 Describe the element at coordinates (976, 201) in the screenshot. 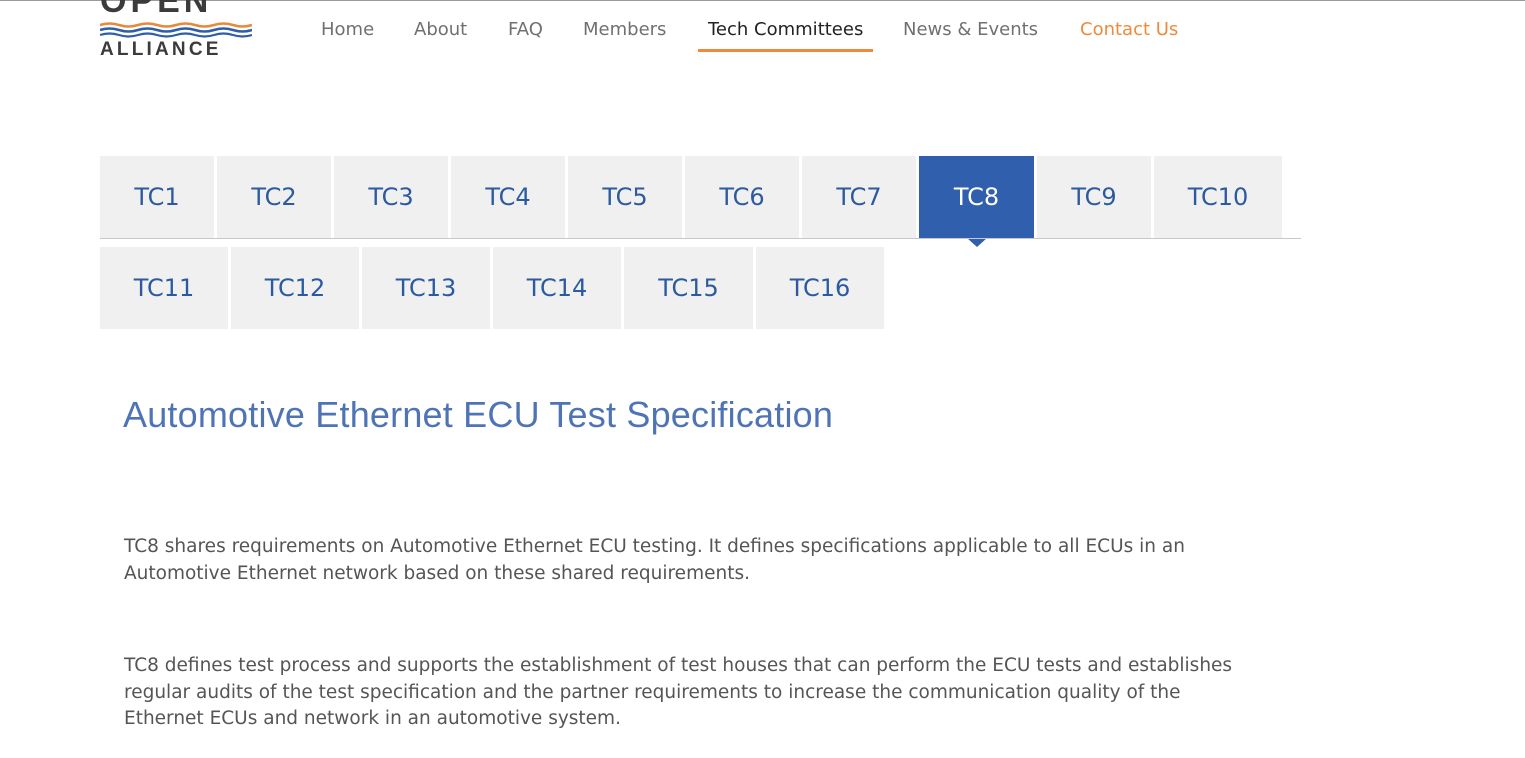

I see `tab-tc8: TC8` at that location.